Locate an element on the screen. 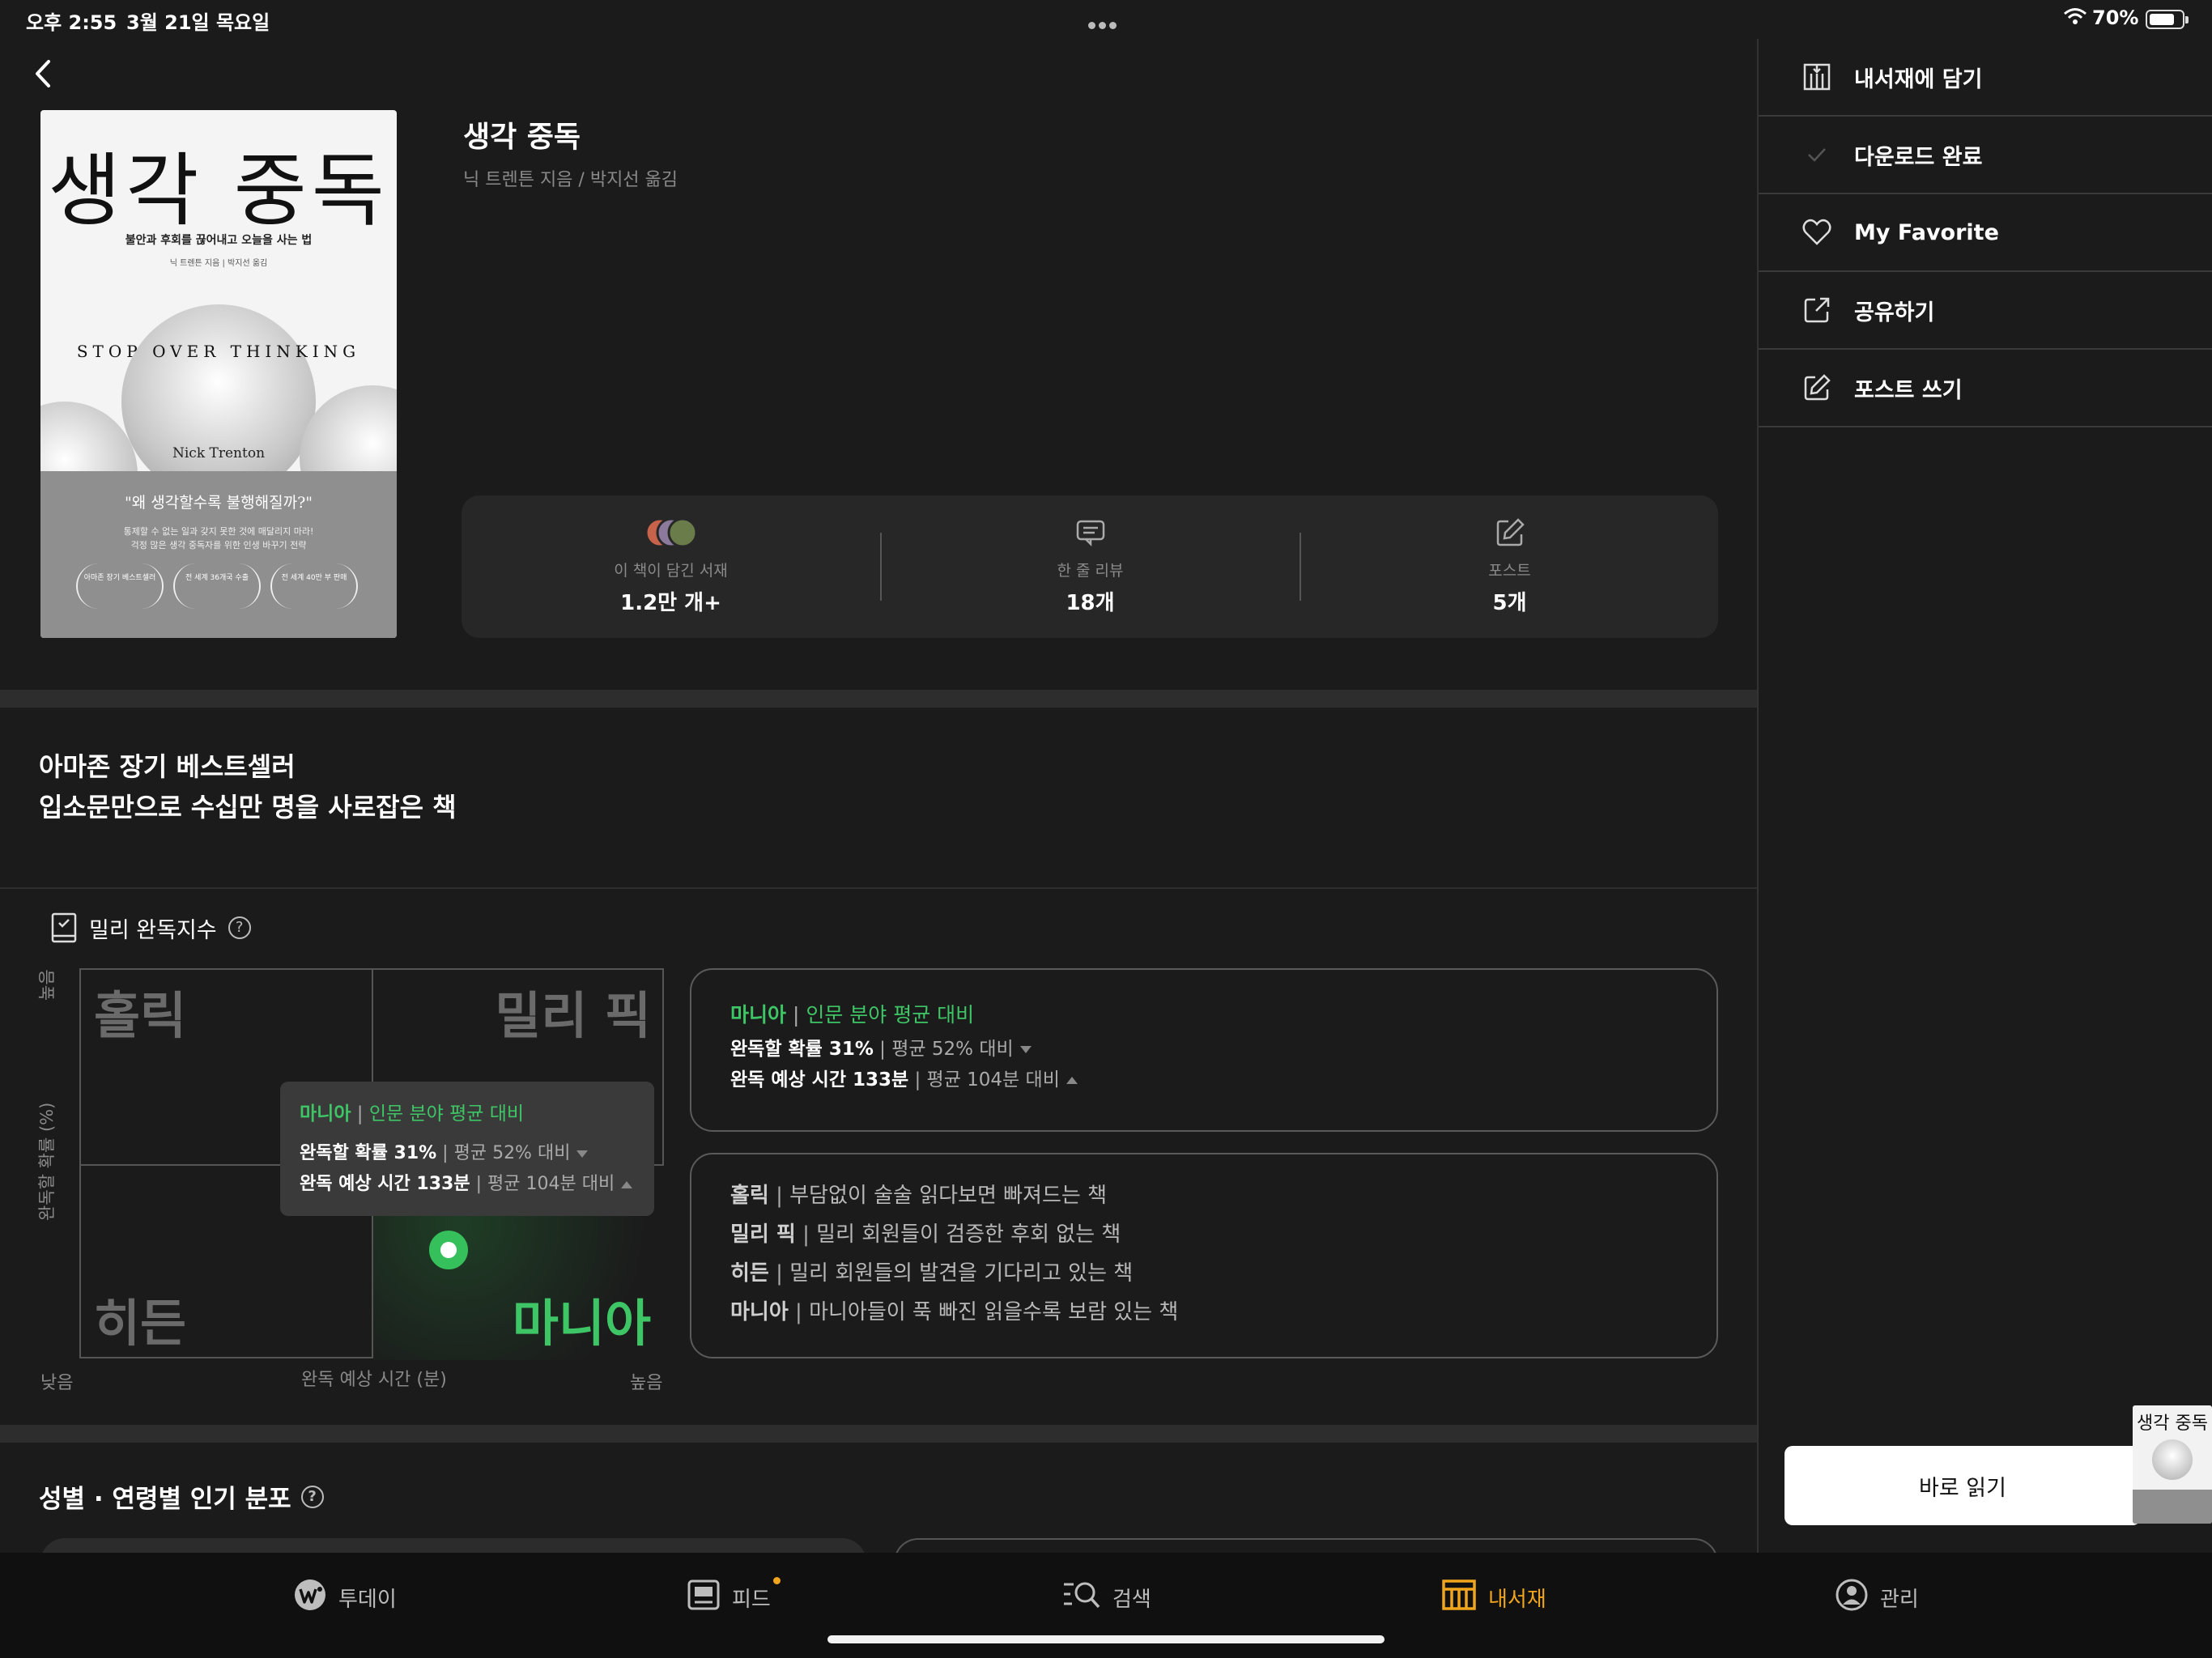 The image size is (2212, 1658). stat-libraries: 이 책이 담긴 서재 1.2만 개+ is located at coordinates (671, 566).